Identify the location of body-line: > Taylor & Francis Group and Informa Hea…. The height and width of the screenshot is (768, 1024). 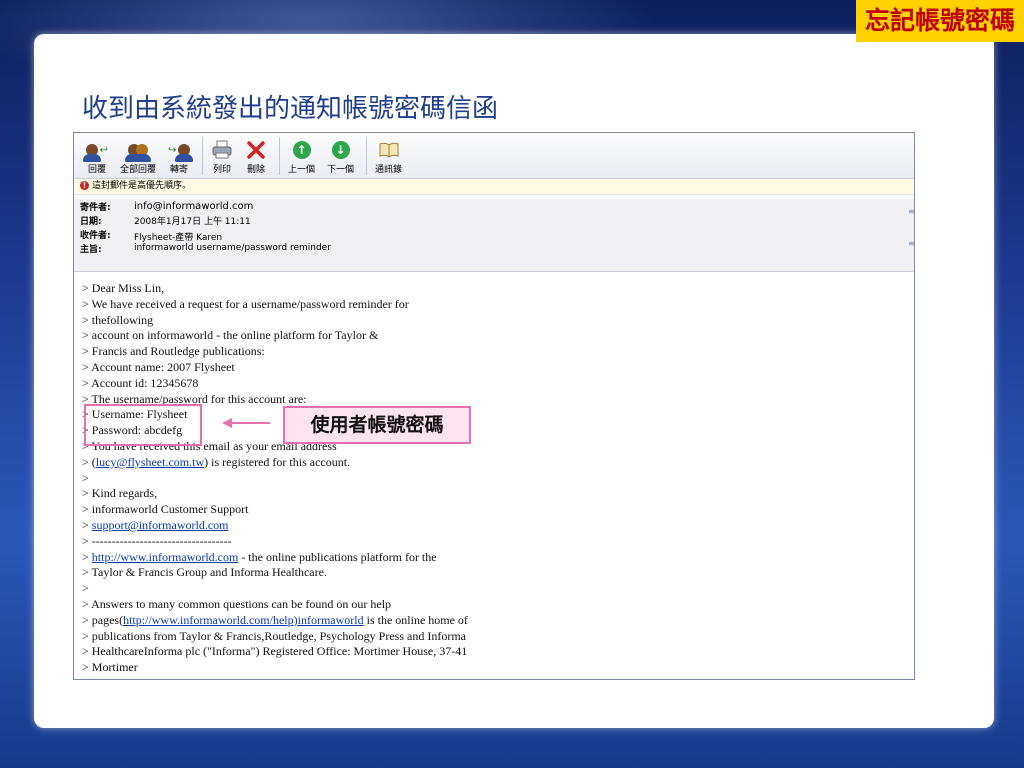
(204, 572).